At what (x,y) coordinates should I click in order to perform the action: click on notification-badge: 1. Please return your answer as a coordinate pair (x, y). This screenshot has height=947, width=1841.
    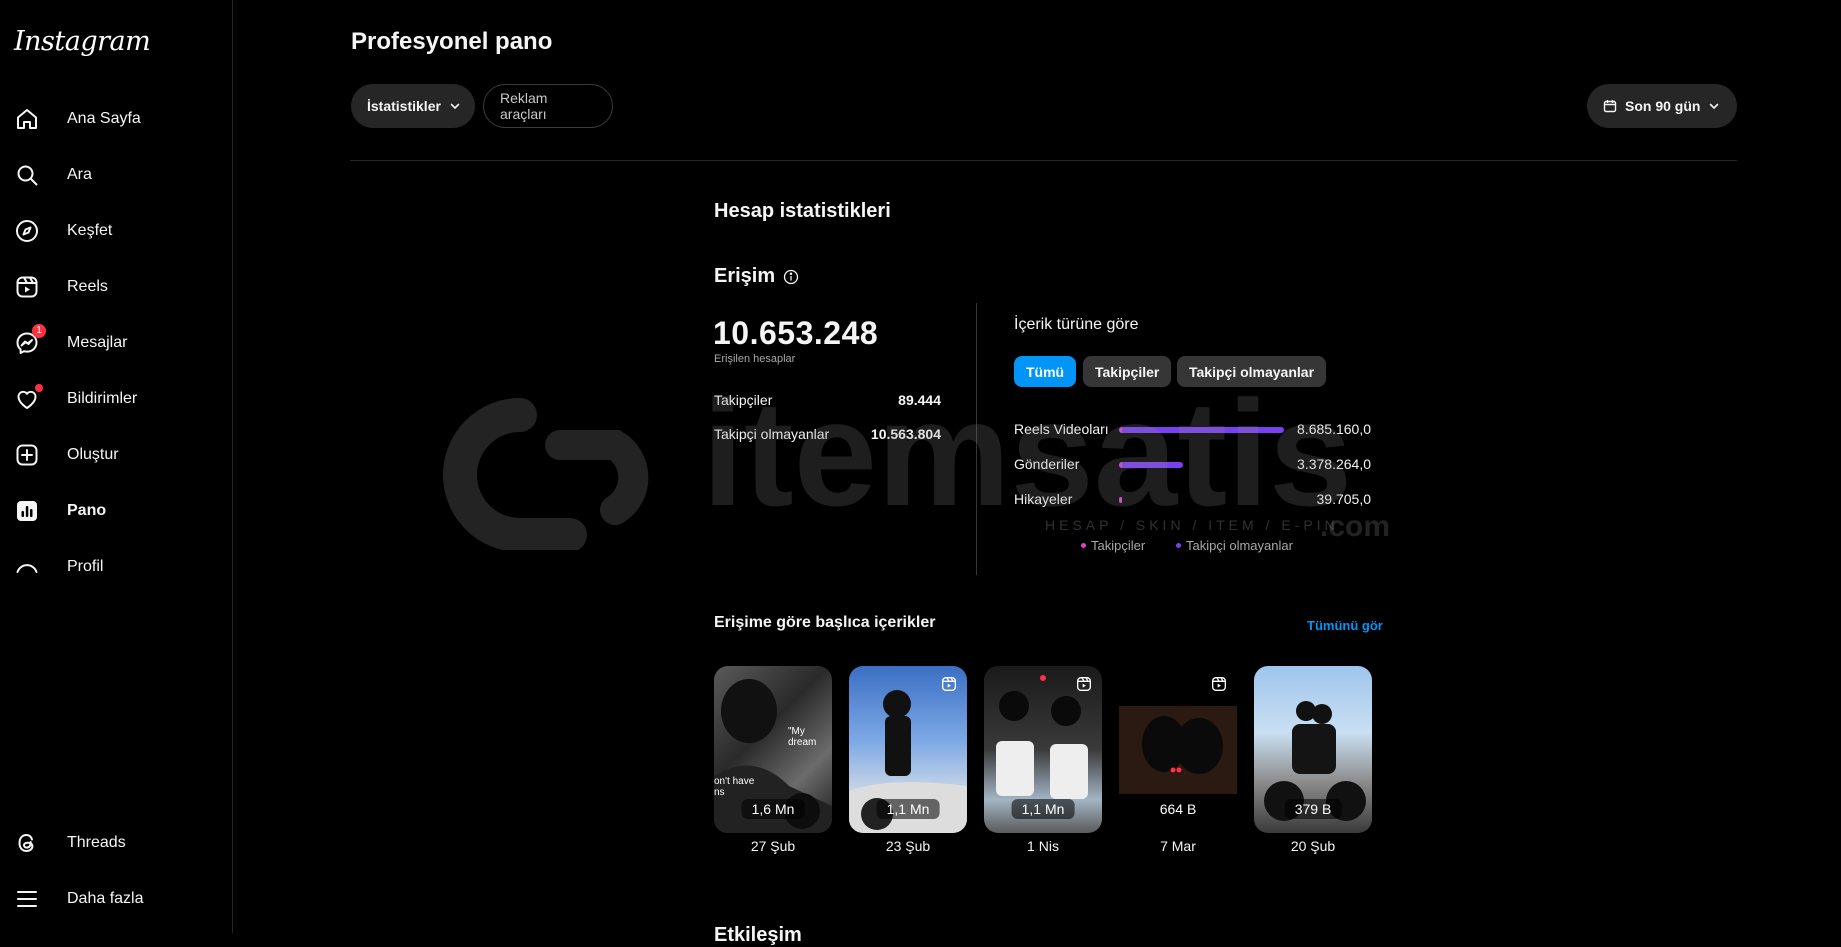
    Looking at the image, I should click on (39, 331).